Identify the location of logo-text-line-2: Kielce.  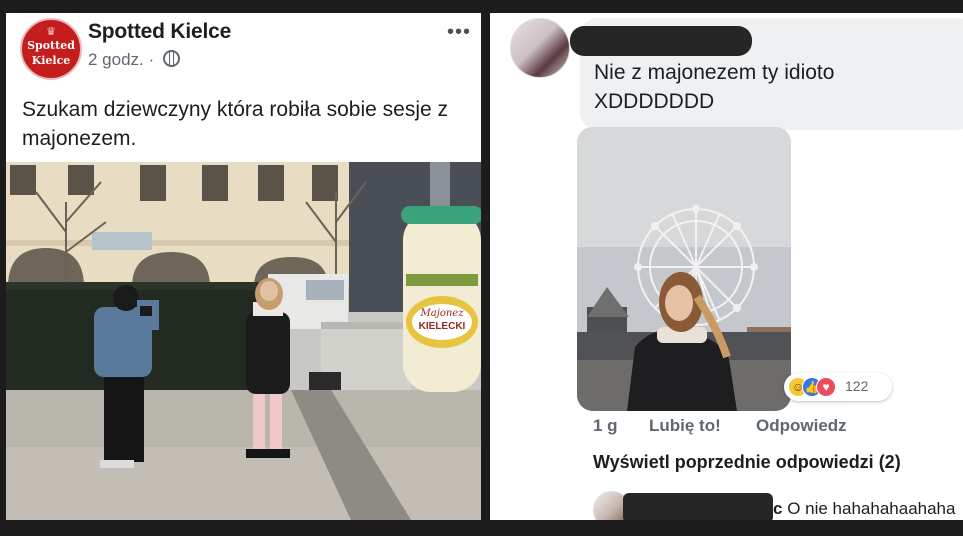
(51, 60).